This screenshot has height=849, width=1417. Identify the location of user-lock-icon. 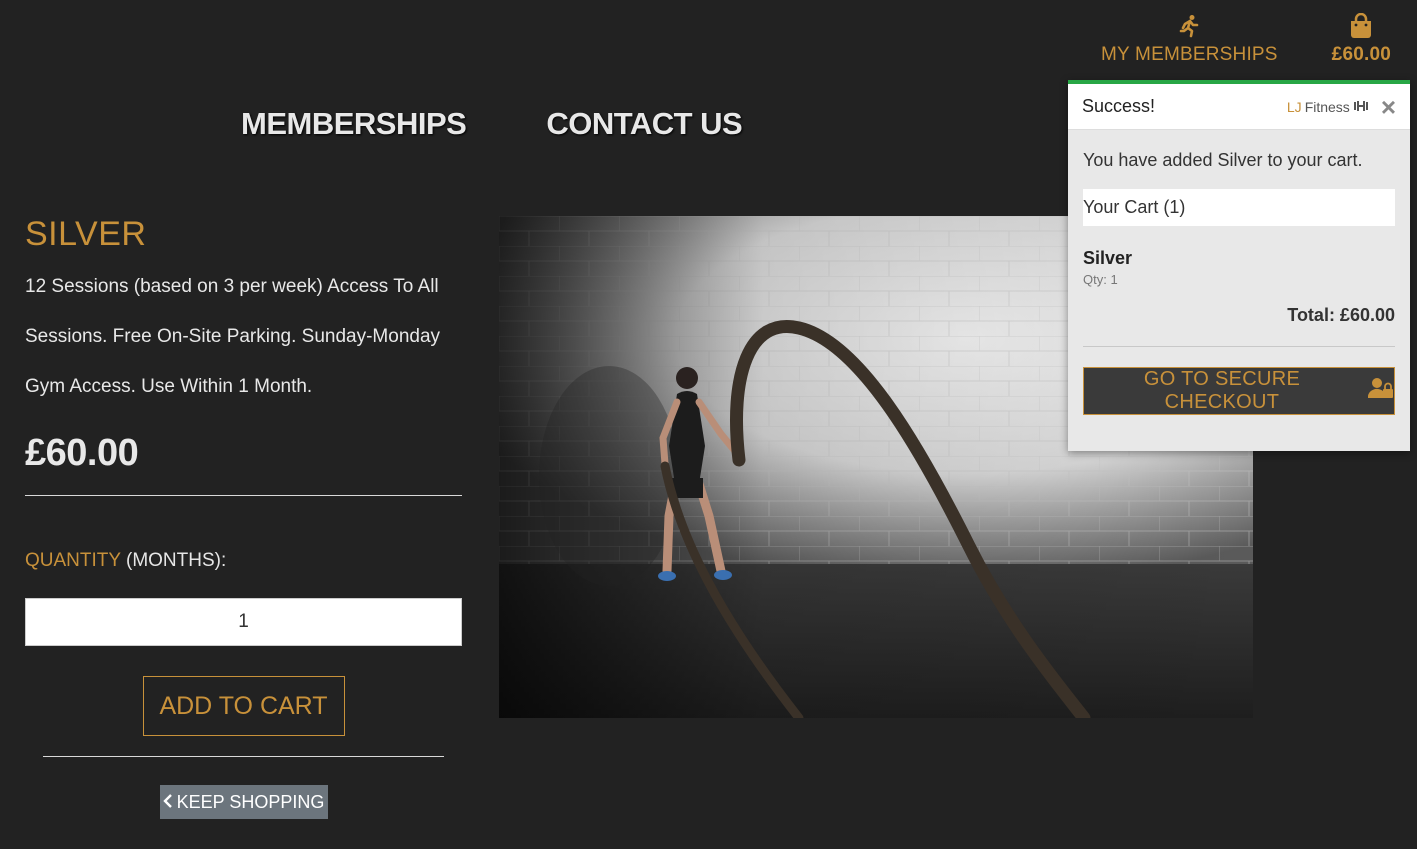
(1380, 391).